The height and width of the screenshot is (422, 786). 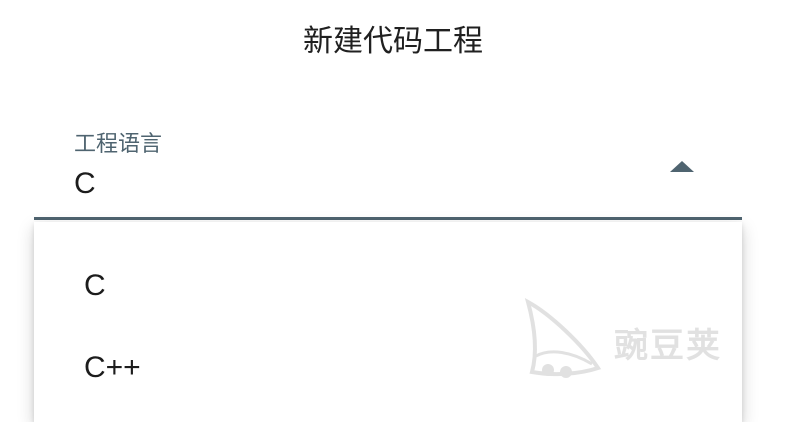 I want to click on language-field-label: 工程语言, so click(x=118, y=144).